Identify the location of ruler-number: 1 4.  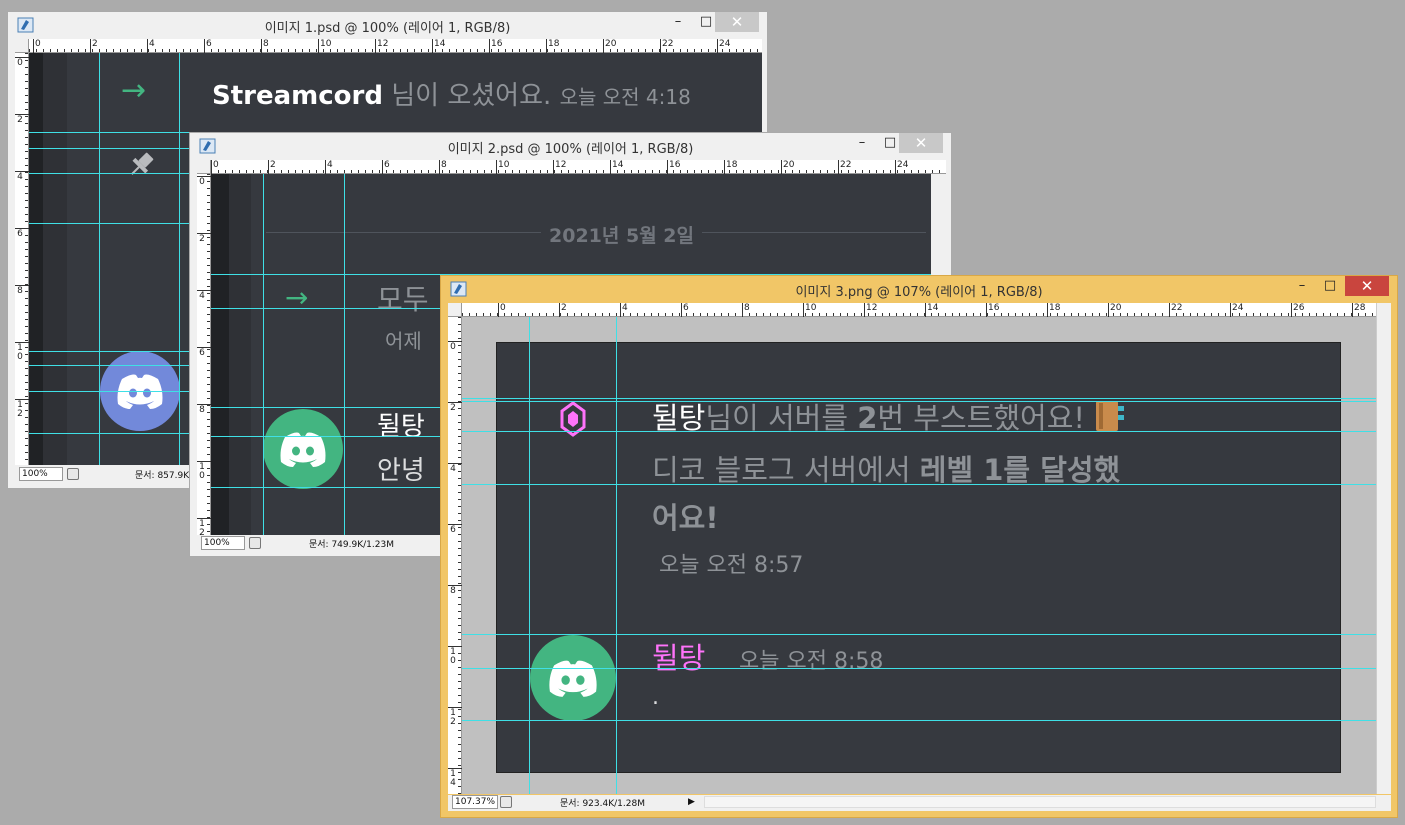
(453, 778).